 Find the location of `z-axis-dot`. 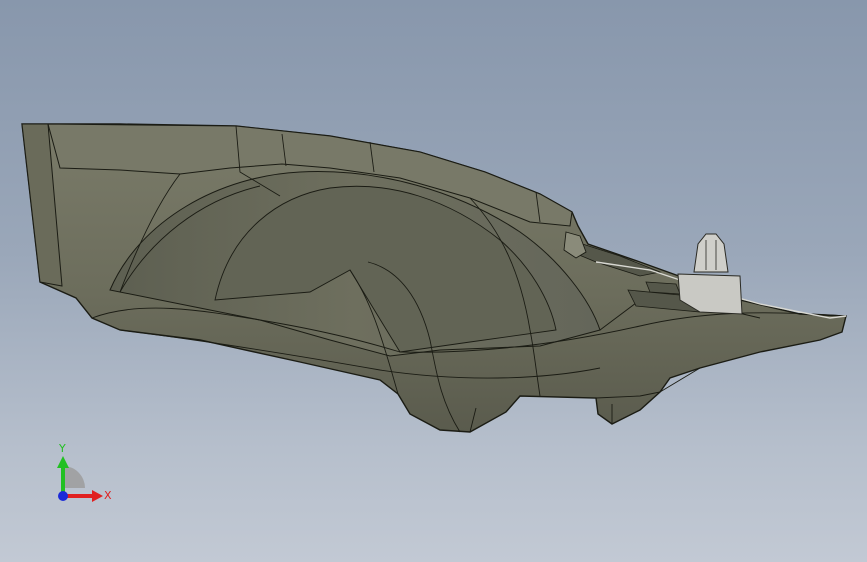

z-axis-dot is located at coordinates (63, 496).